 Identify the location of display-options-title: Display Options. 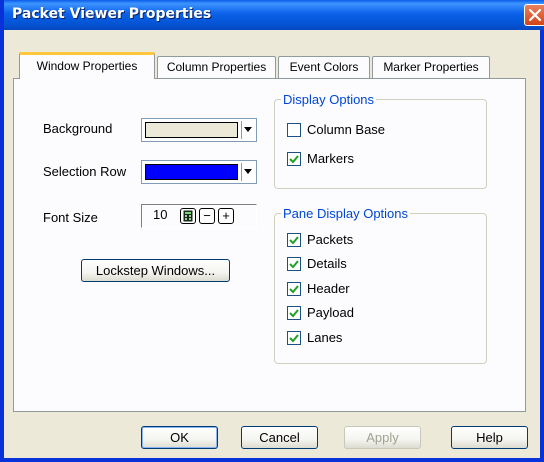
(329, 99).